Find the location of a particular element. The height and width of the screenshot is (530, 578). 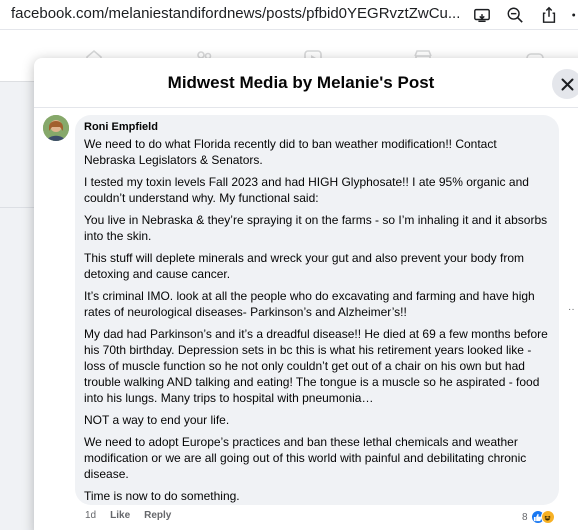

cast-icon is located at coordinates (482, 15).